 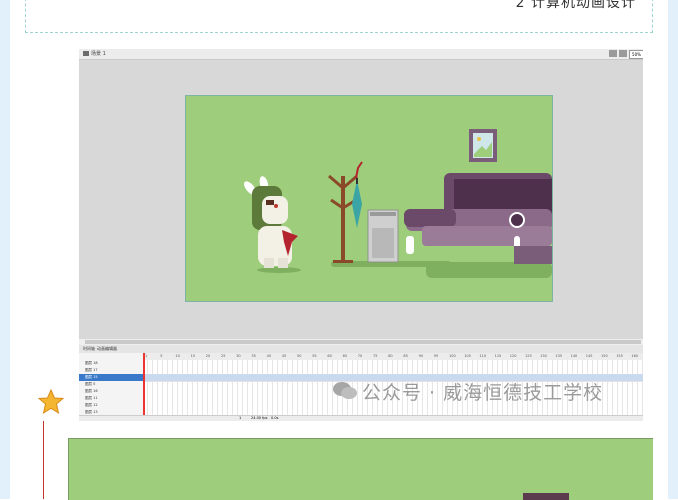 What do you see at coordinates (238, 356) in the screenshot?
I see `ruler-tick: 30` at bounding box center [238, 356].